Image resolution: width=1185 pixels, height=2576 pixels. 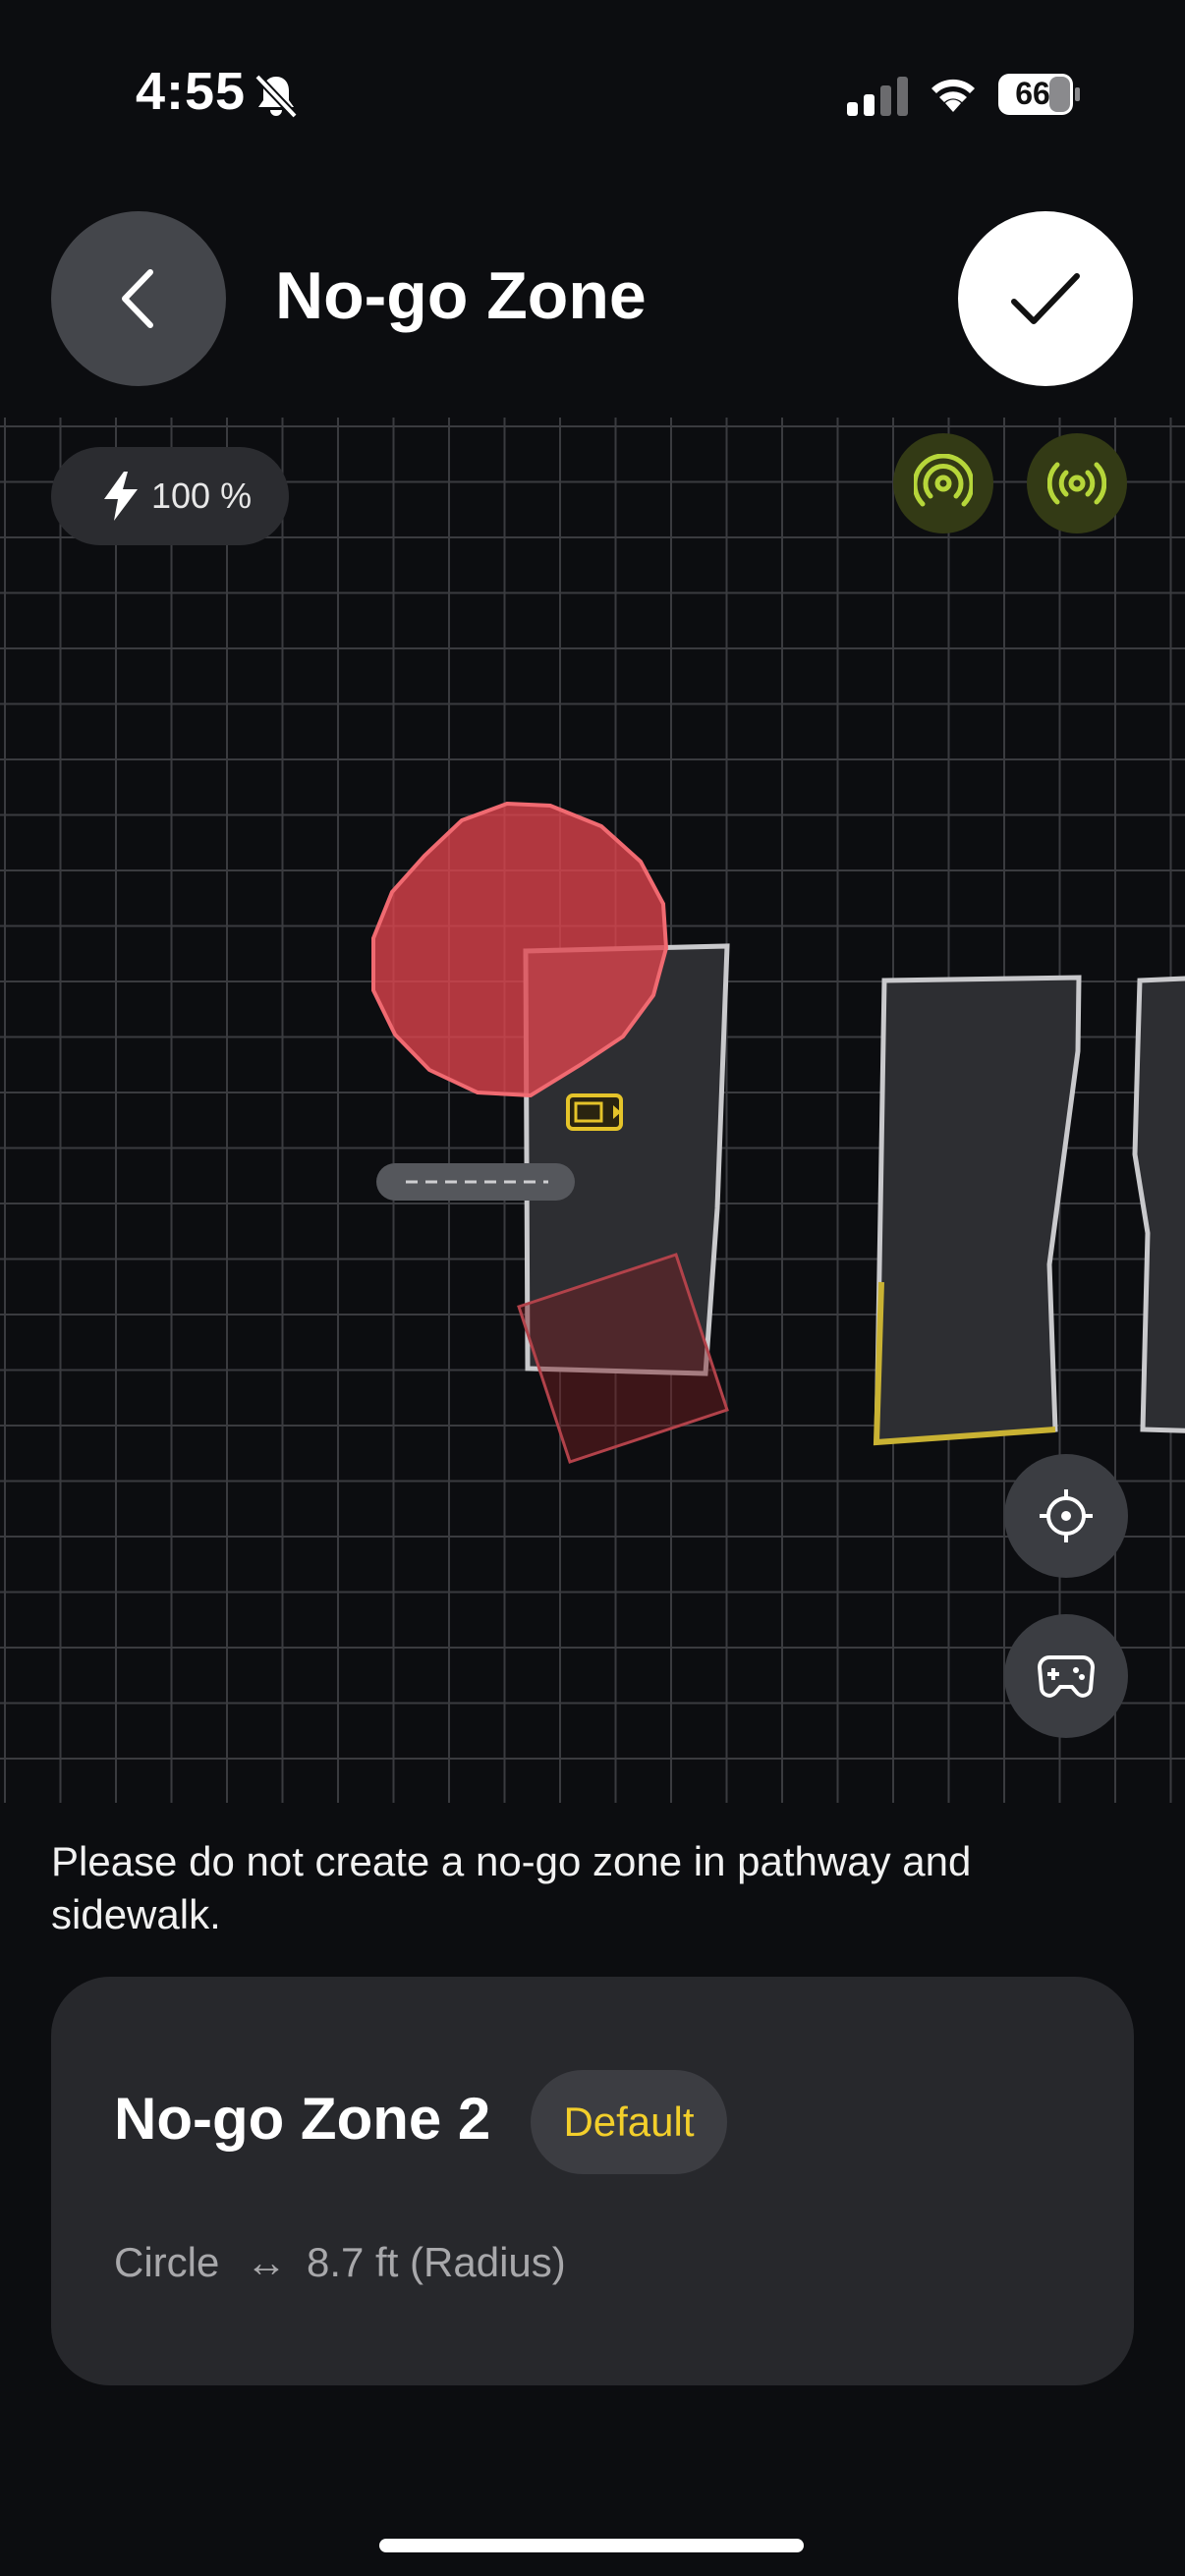 What do you see at coordinates (266, 2262) in the screenshot?
I see `double-arrow-icon: ↔` at bounding box center [266, 2262].